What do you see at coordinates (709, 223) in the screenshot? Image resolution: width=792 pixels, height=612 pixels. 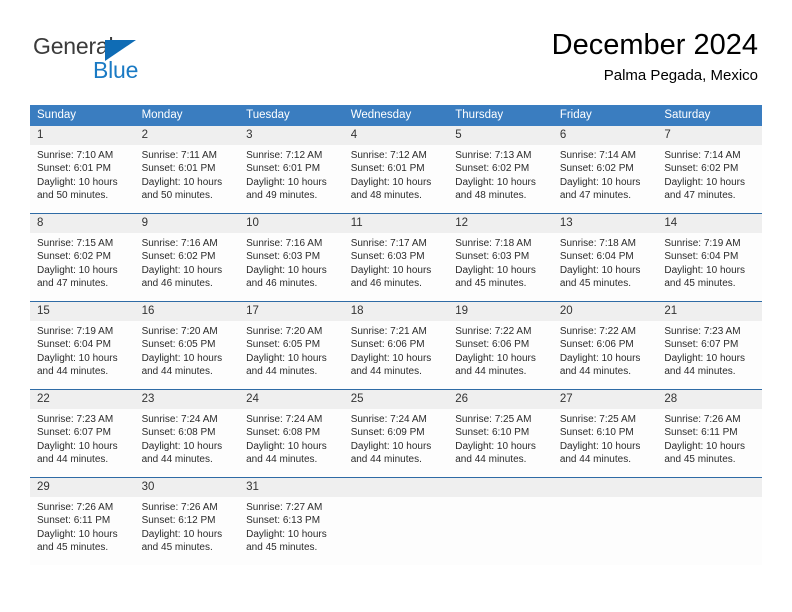 I see `day-number: 14` at bounding box center [709, 223].